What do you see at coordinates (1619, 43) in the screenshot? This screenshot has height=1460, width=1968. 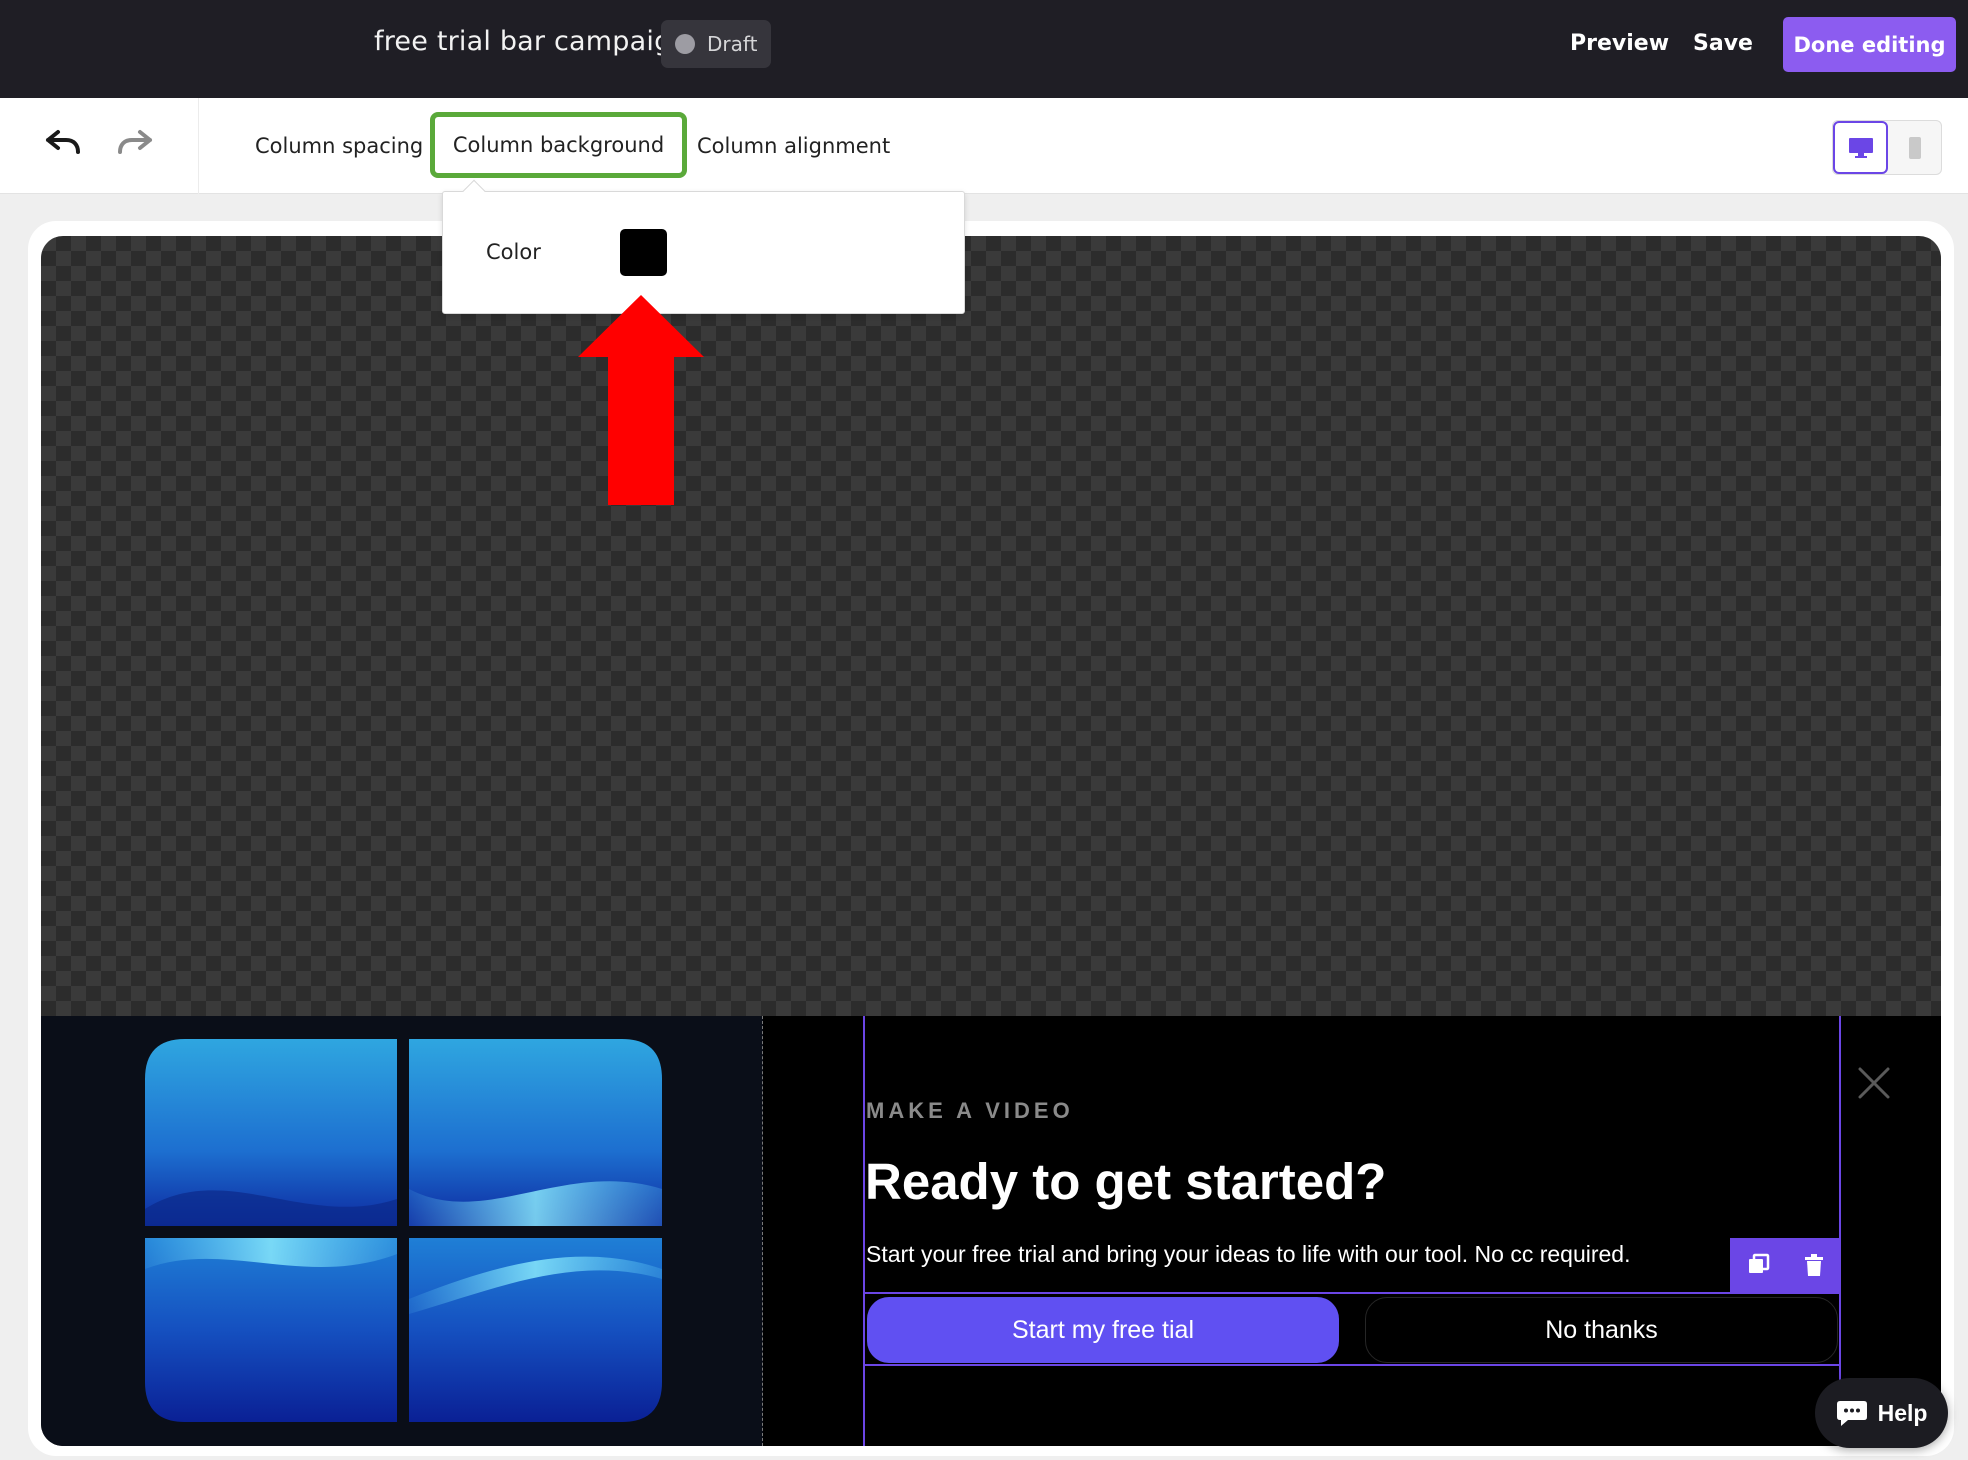 I see `preview-button: Preview` at bounding box center [1619, 43].